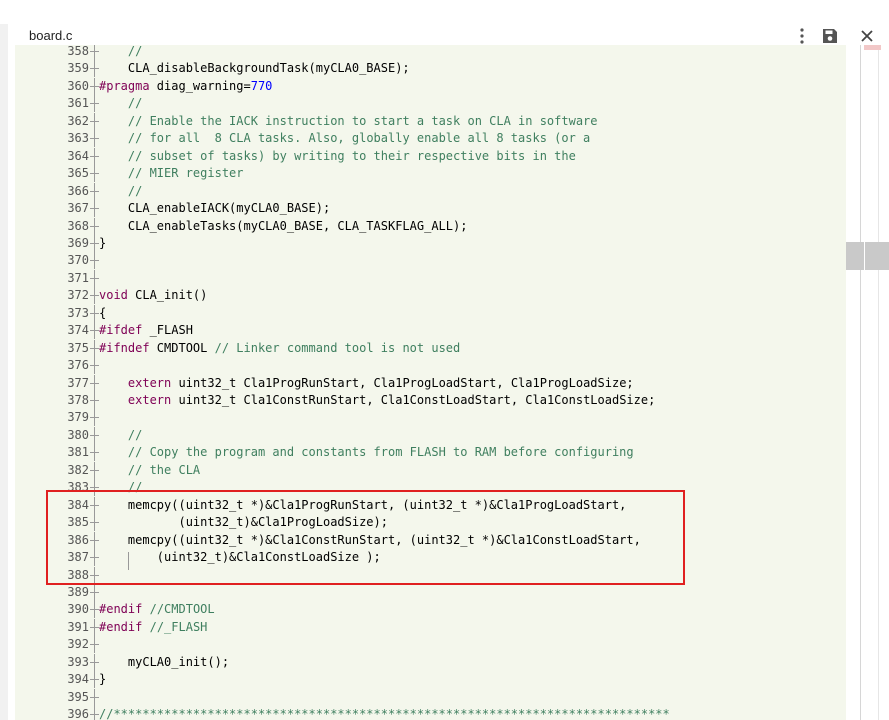  Describe the element at coordinates (867, 36) in the screenshot. I see `close-icon` at that location.